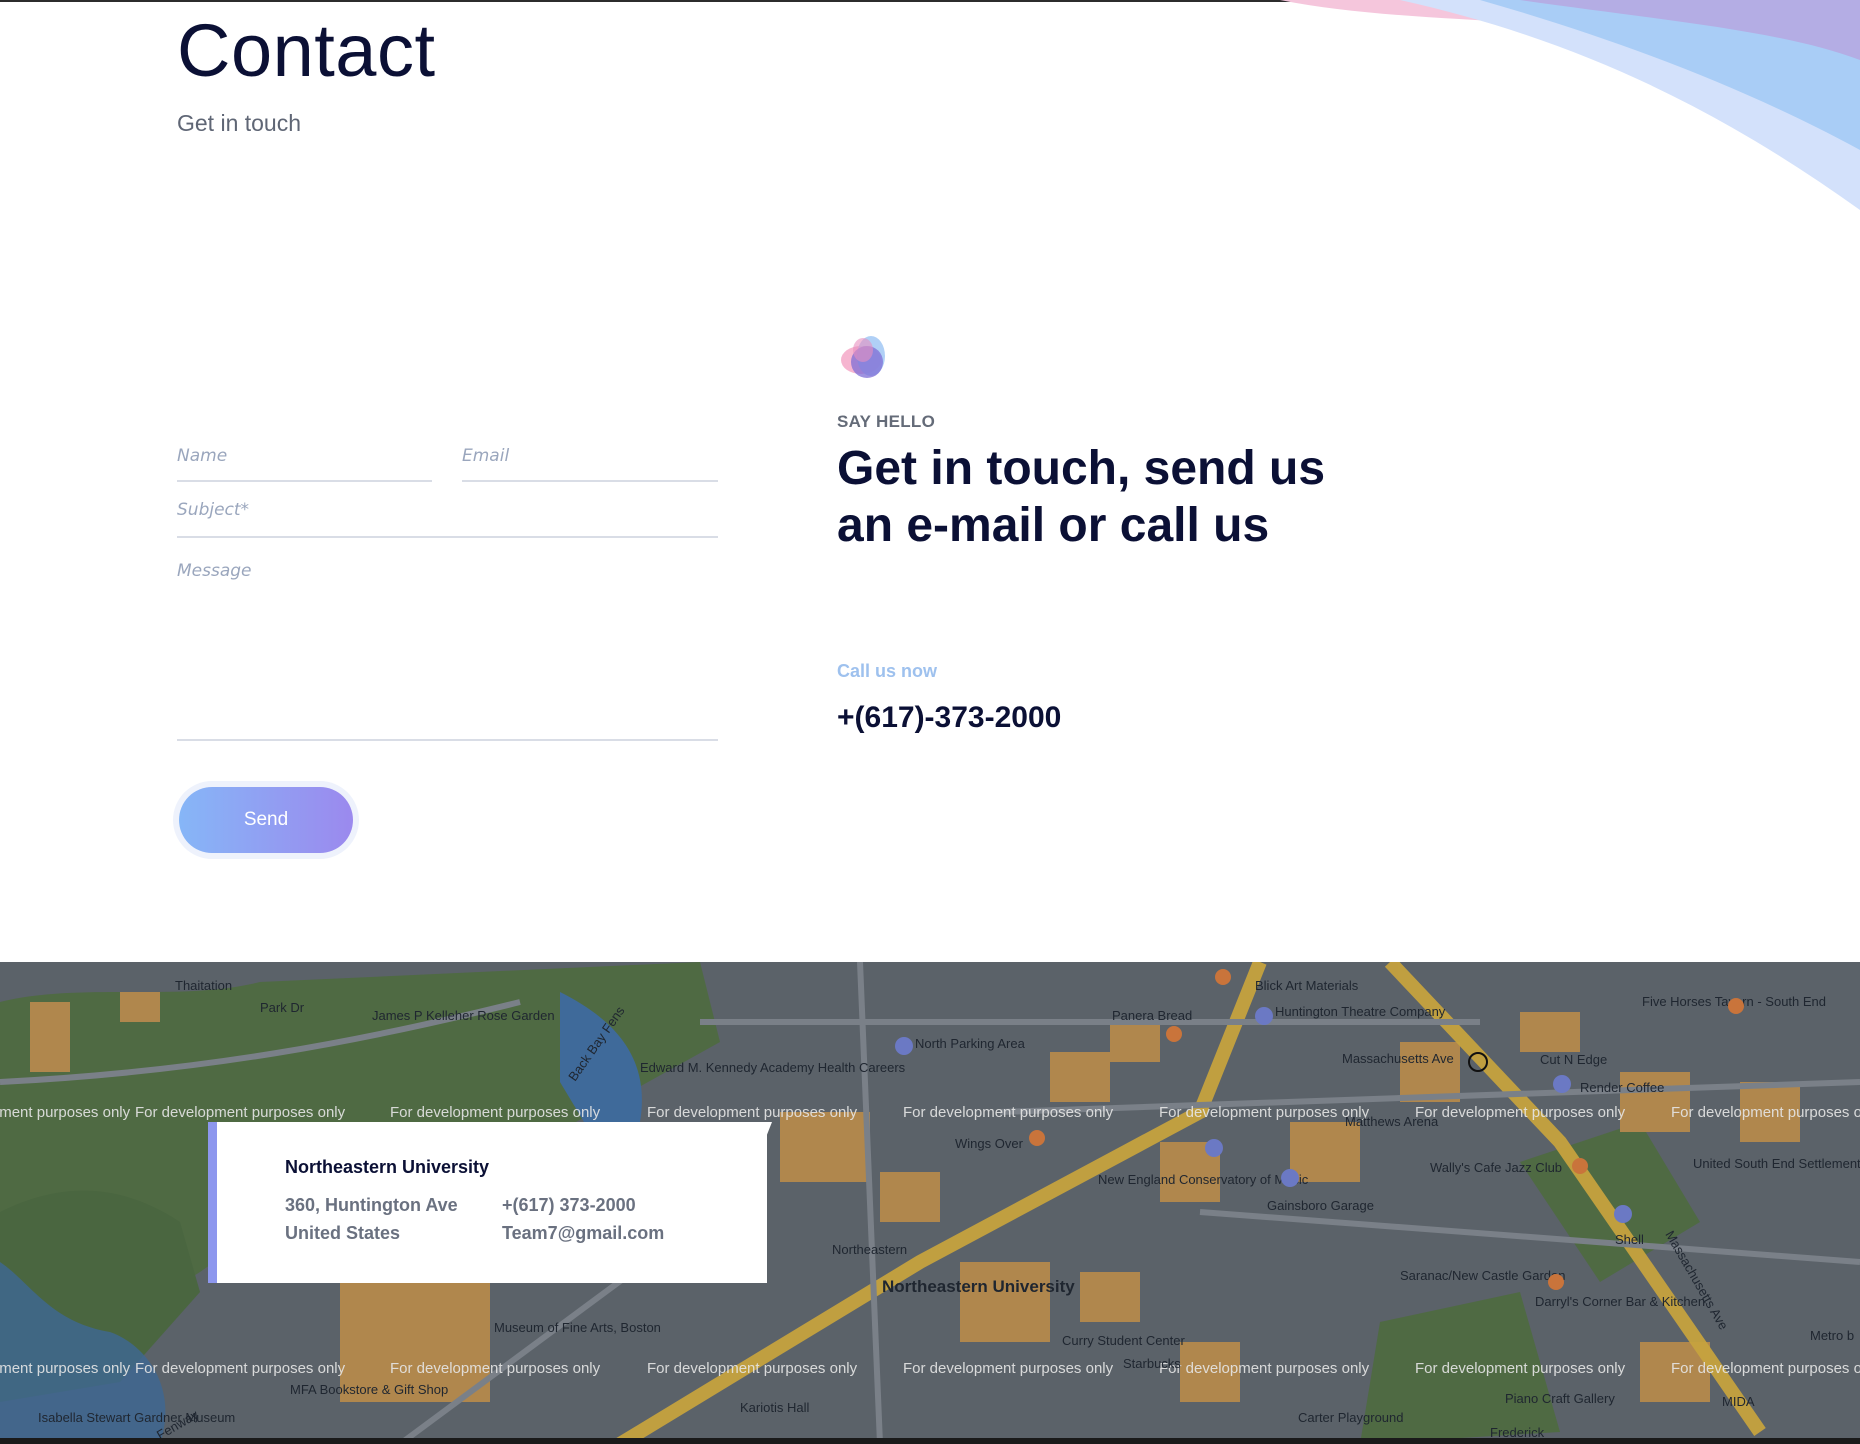  Describe the element at coordinates (239, 123) in the screenshot. I see `page-subtitle: Get in touch` at that location.